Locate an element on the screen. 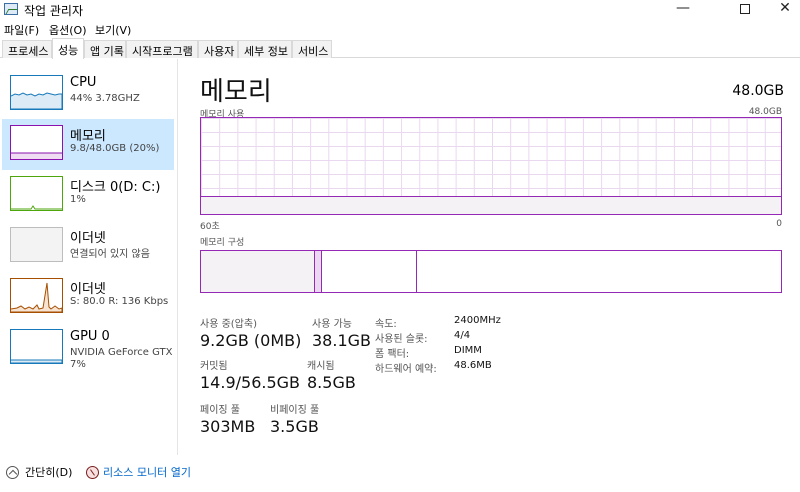  composition-in-use is located at coordinates (258, 271).